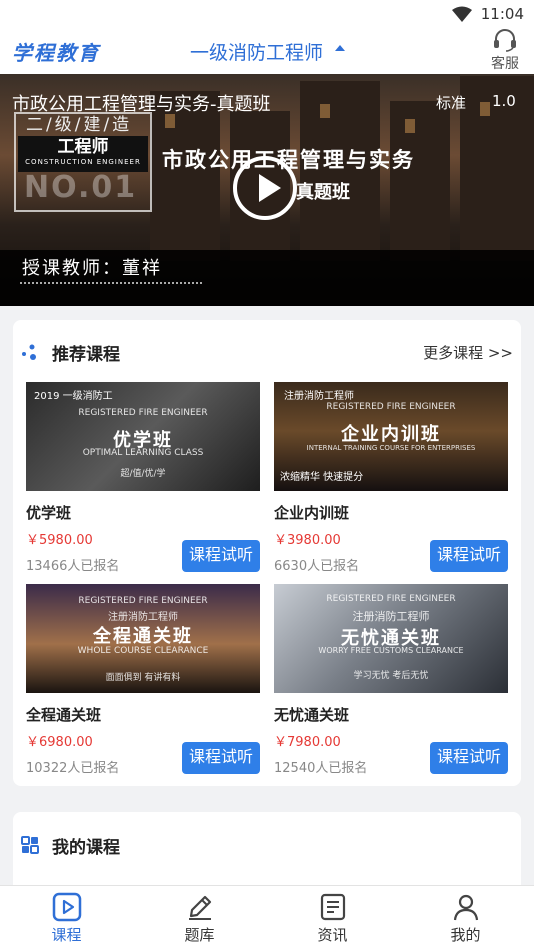 Image resolution: width=534 pixels, height=949 pixels. I want to click on course-price: ￥3980.00, so click(307, 540).